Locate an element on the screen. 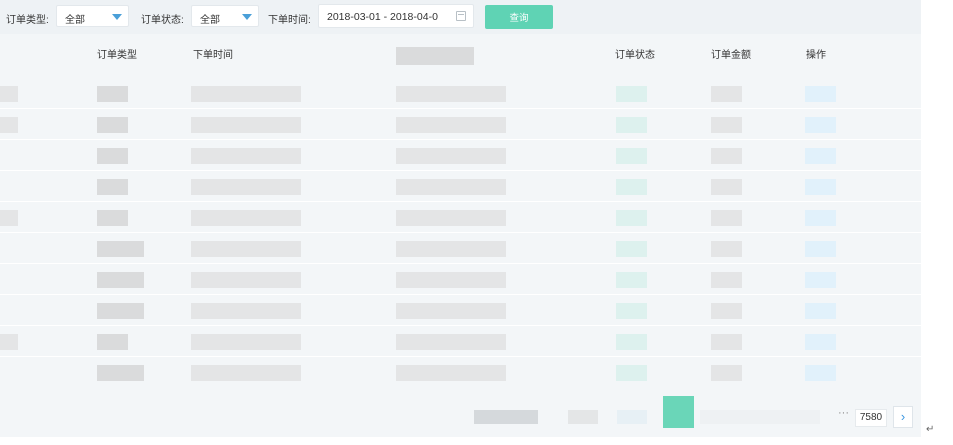  pagination: ··· is located at coordinates (460, 413).